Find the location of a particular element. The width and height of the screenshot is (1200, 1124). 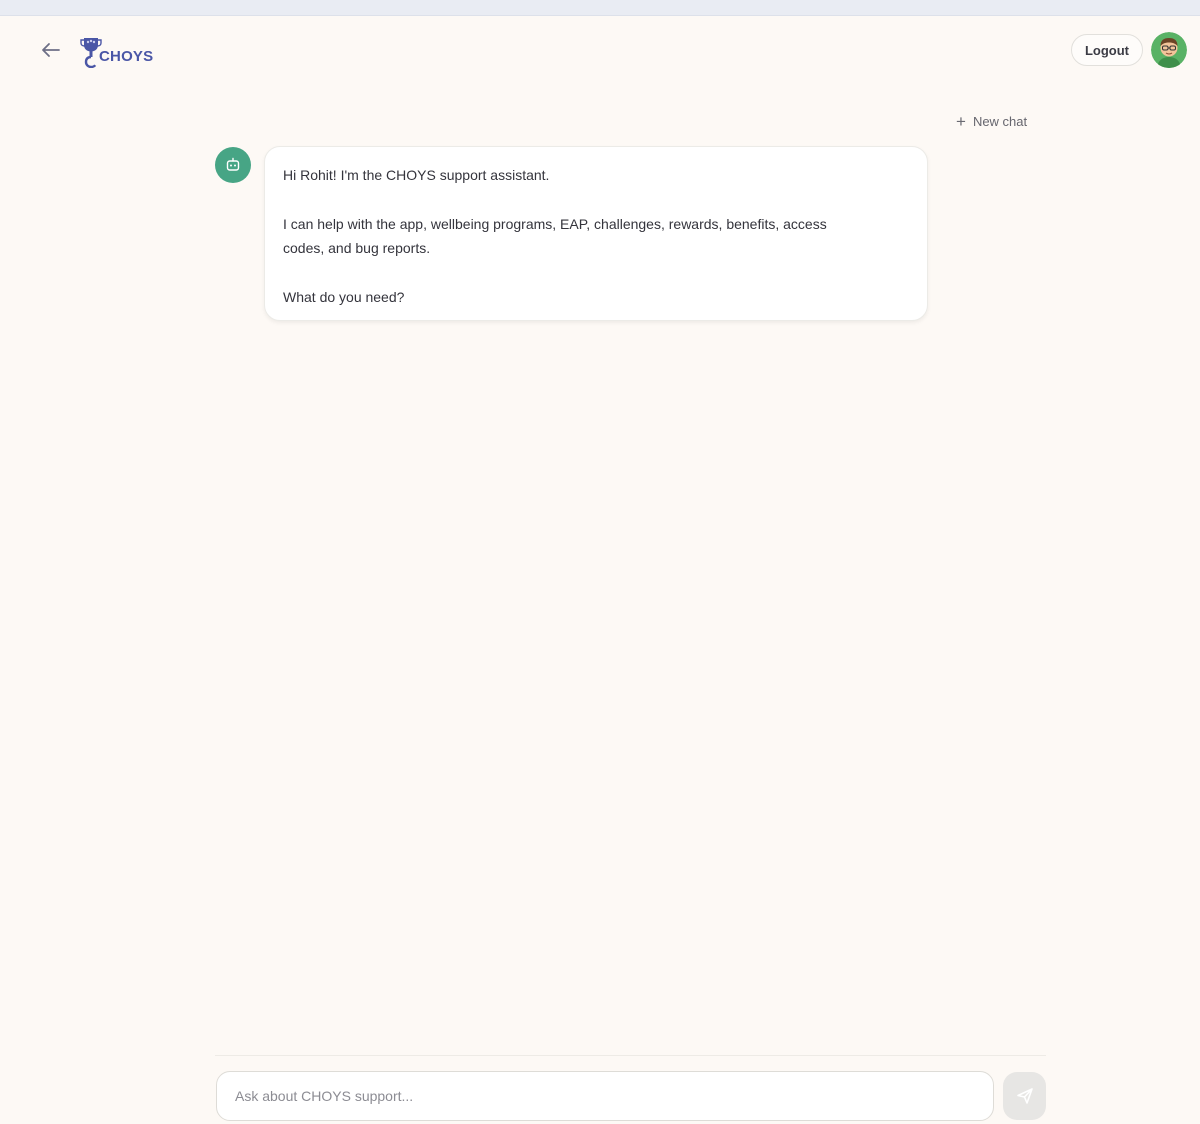

back-button is located at coordinates (51, 50).